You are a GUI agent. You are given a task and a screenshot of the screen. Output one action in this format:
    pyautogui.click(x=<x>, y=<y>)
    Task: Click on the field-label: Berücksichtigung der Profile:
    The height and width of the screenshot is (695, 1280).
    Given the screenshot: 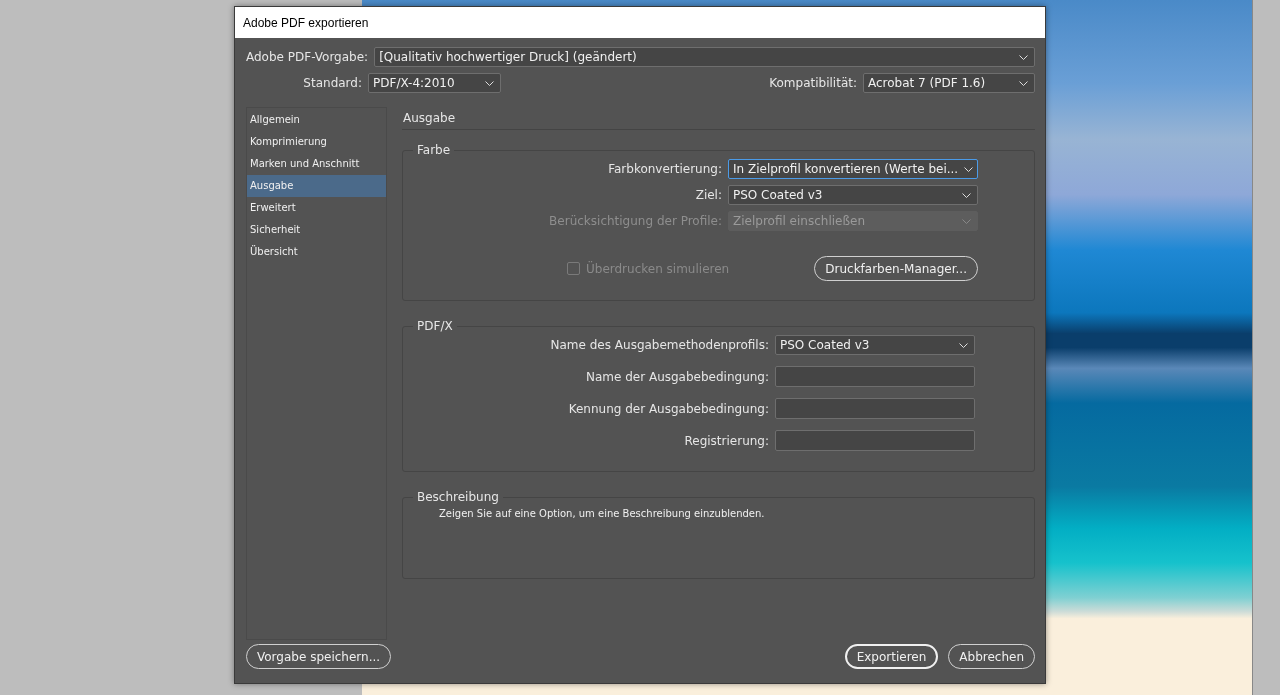 What is the action you would take?
    pyautogui.click(x=635, y=221)
    